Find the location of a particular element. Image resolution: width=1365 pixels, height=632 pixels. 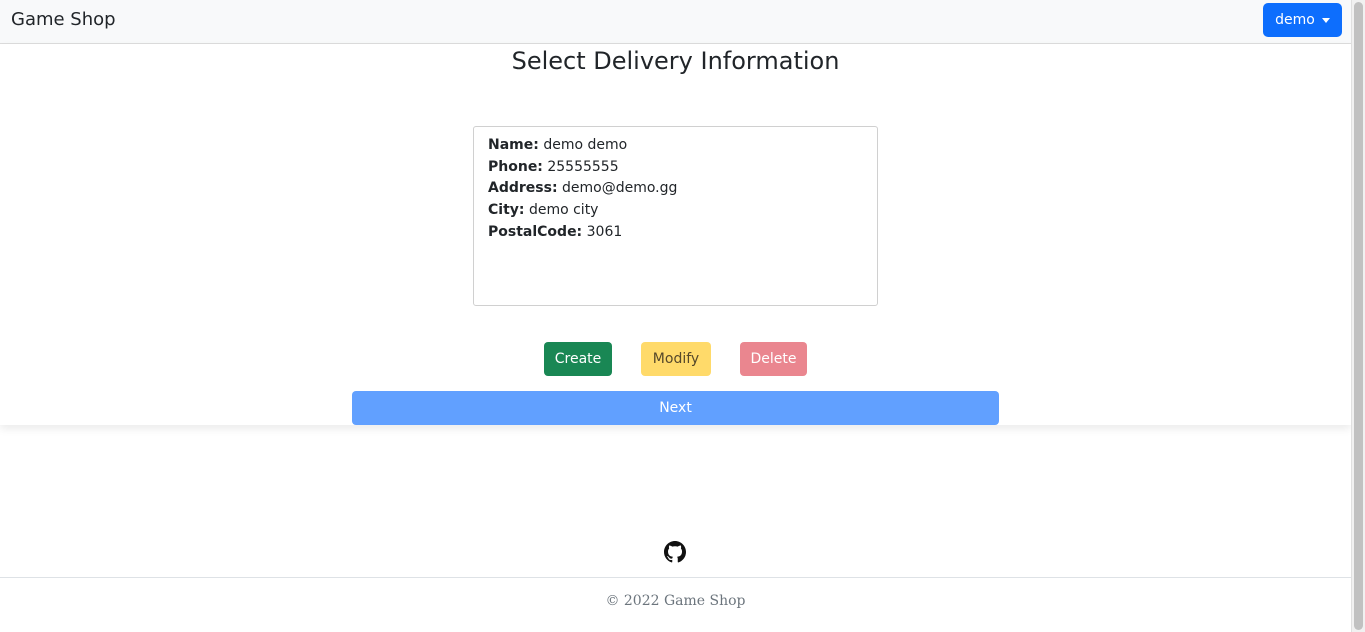

create-button: Create is located at coordinates (578, 359).